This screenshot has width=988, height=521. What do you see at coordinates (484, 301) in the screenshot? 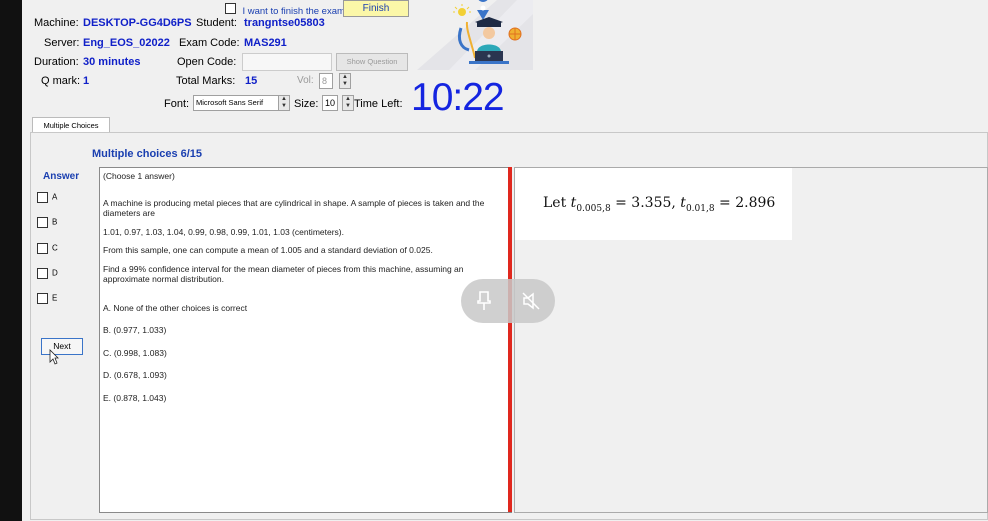
I see `pin-icon` at bounding box center [484, 301].